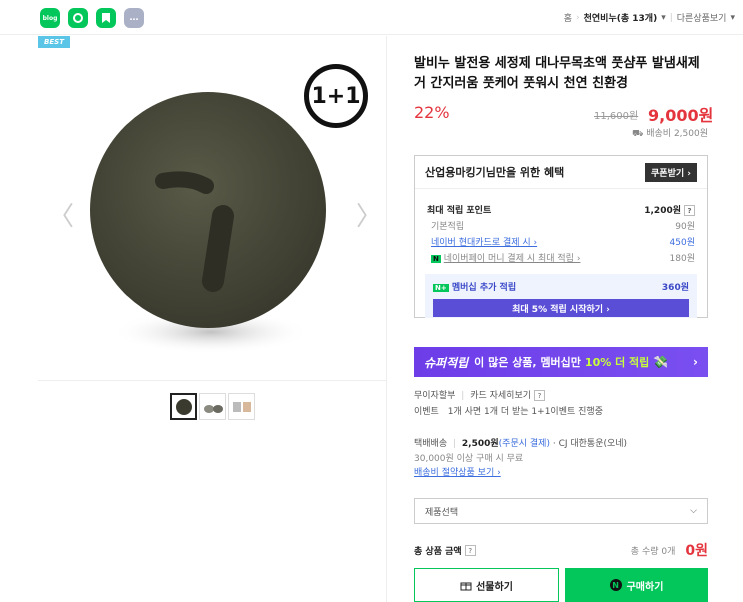 This screenshot has height=602, width=743. What do you see at coordinates (561, 550) in the screenshot?
I see `total-row: 총 상품 금액? 총 수량 0개 0원` at bounding box center [561, 550].